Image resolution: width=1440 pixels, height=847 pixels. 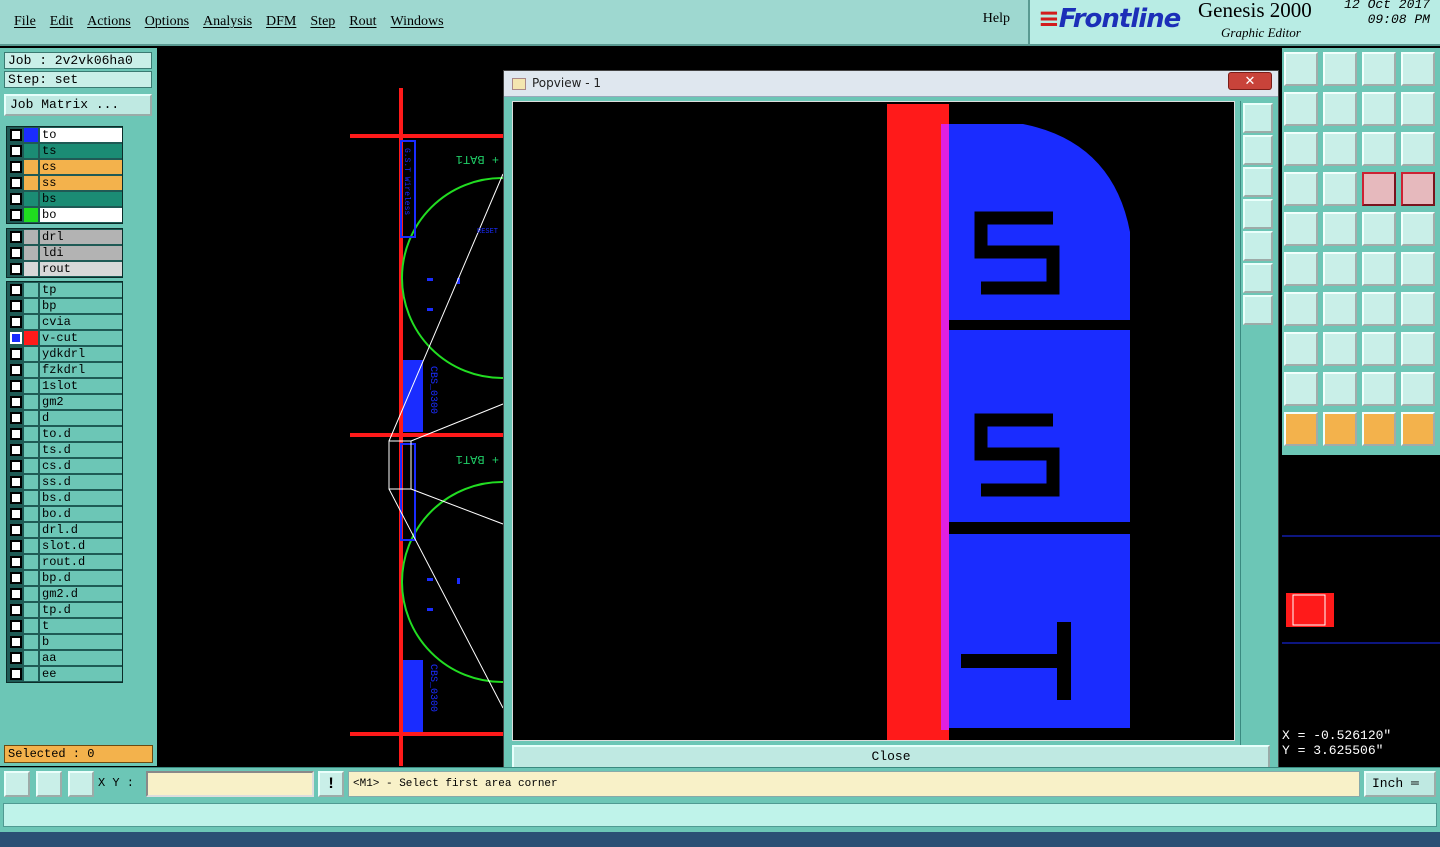 I want to click on help-icon, so click(x=1418, y=149).